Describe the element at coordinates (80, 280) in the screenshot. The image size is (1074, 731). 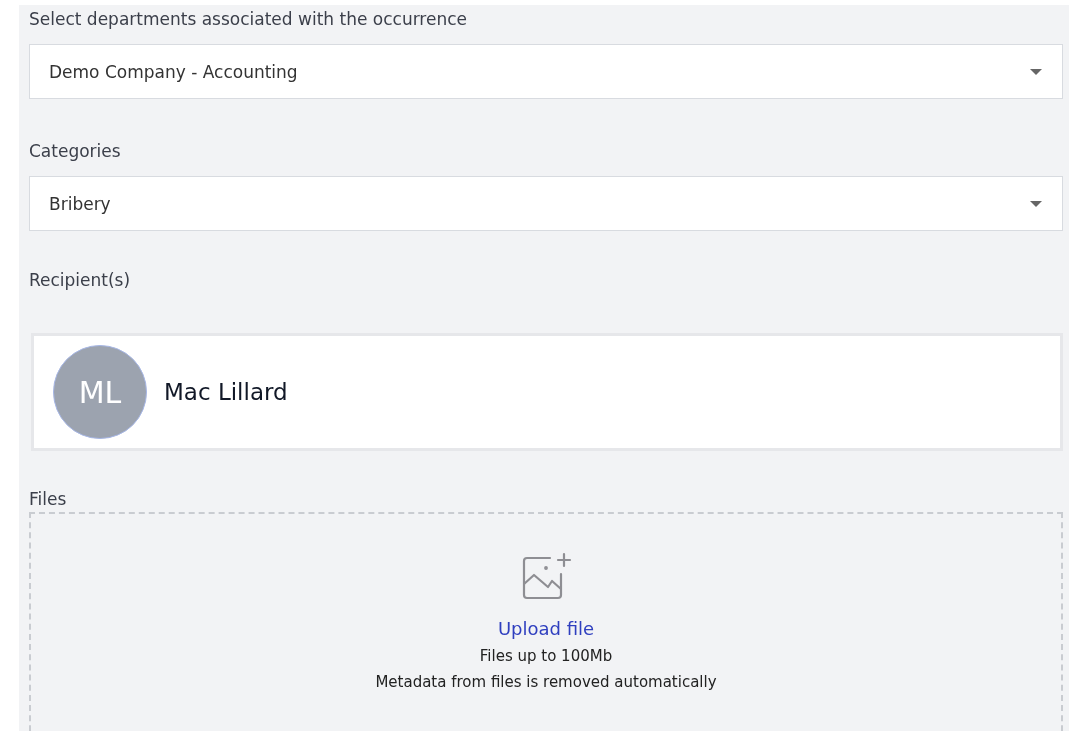
I see `field-label: Recipient(s)` at that location.